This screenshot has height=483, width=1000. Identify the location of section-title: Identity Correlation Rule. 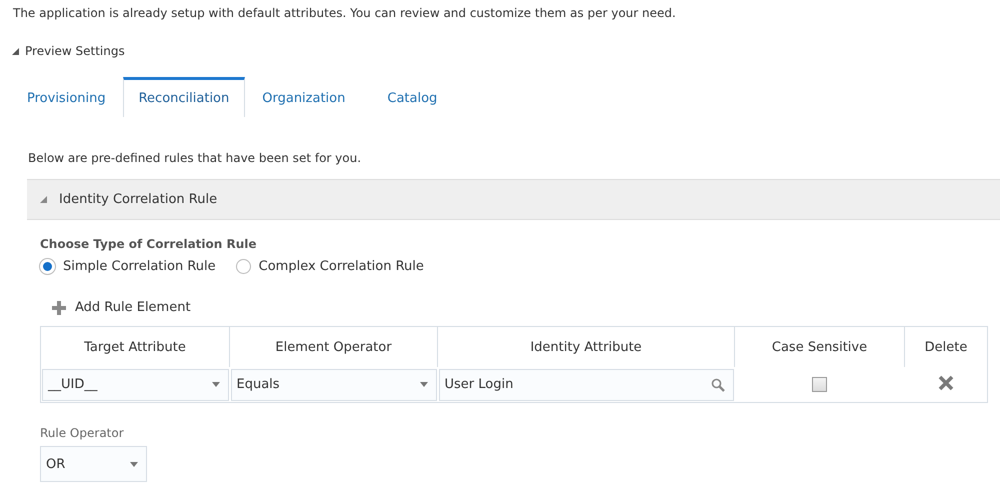
(138, 199).